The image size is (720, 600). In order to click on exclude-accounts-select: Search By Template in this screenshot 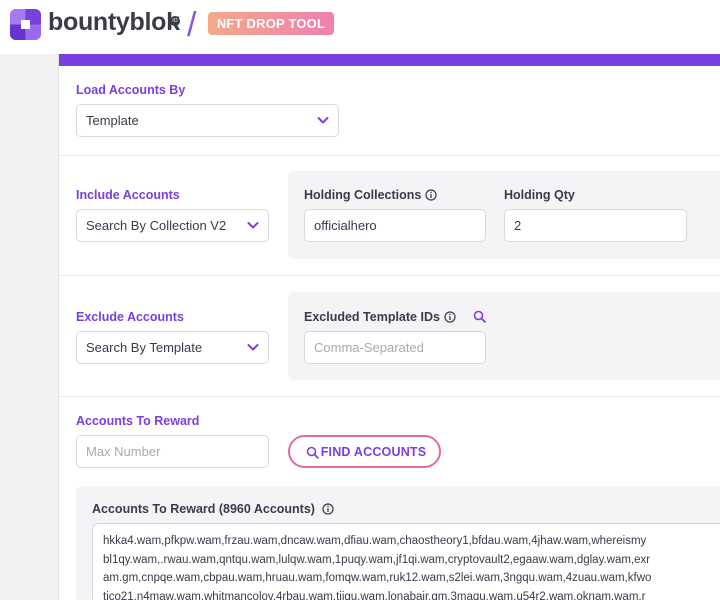, I will do `click(172, 347)`.